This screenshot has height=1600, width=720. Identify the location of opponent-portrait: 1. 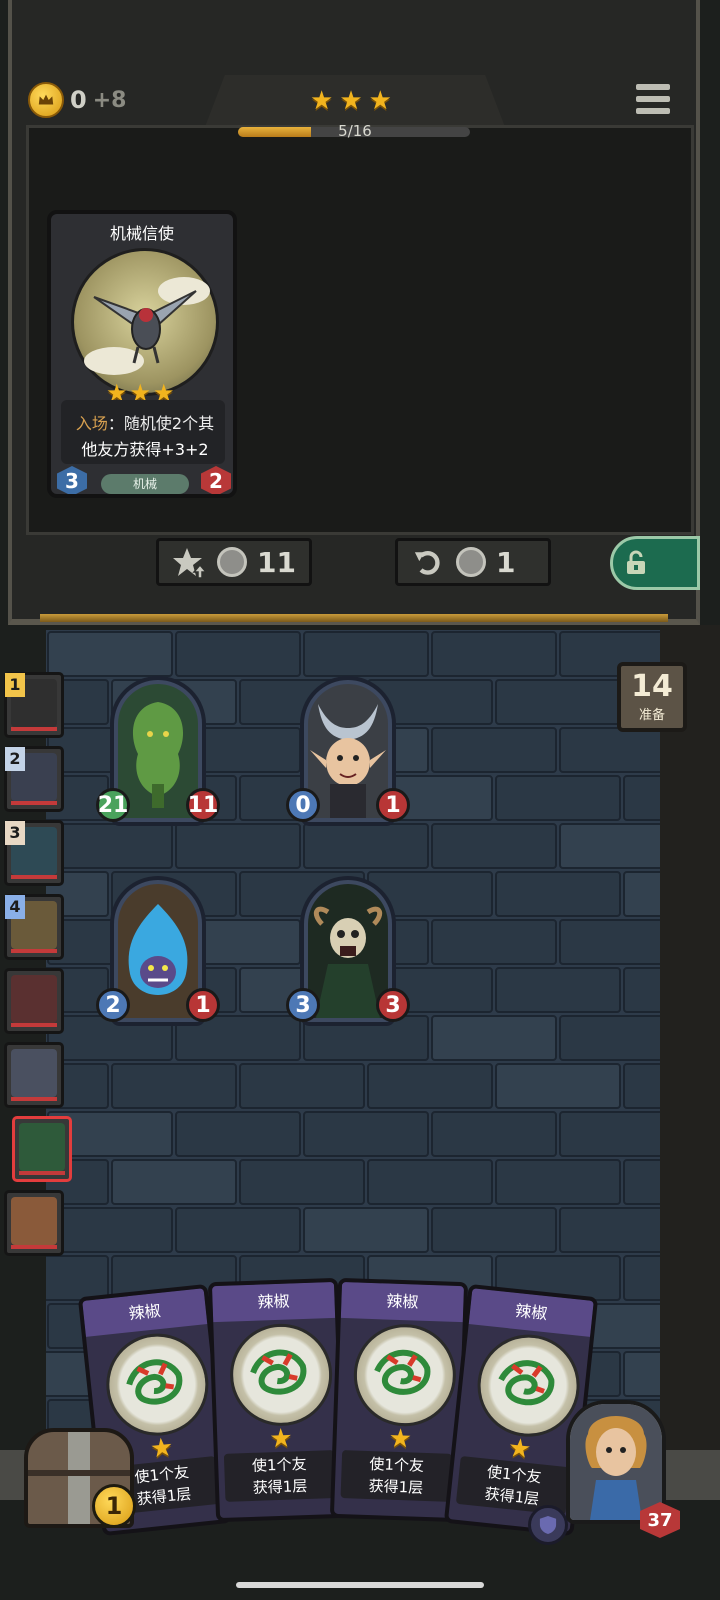
(34, 705).